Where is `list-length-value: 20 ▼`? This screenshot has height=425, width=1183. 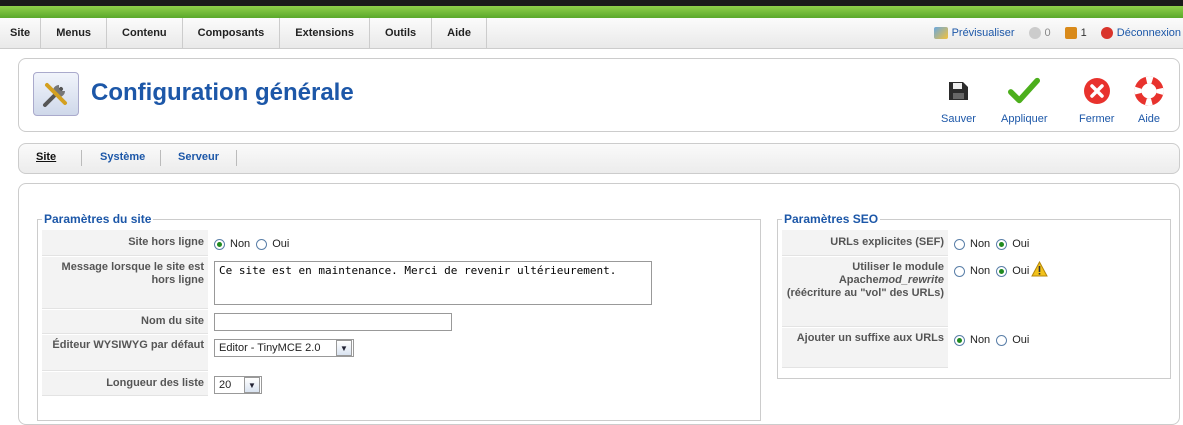
list-length-value: 20 ▼ is located at coordinates (238, 384).